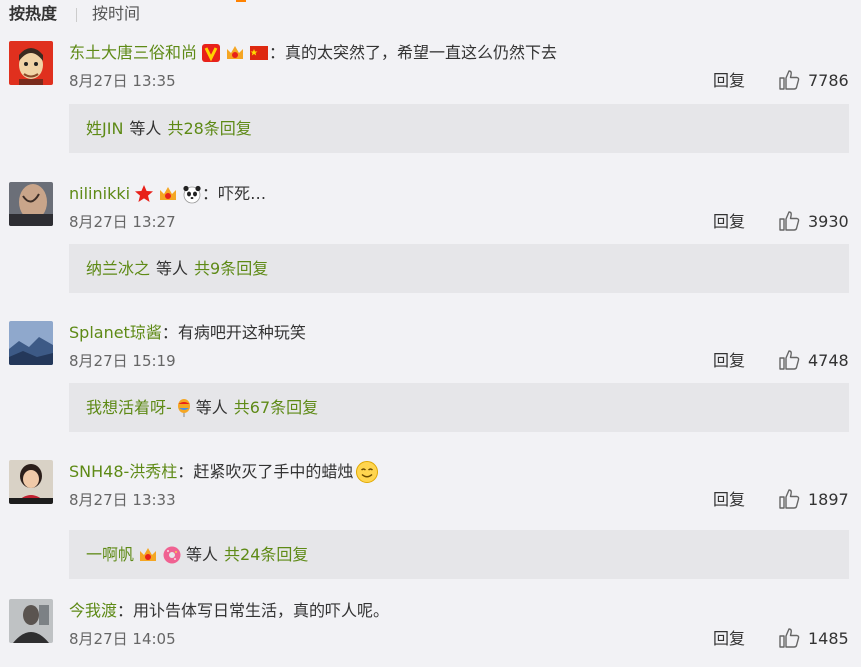 The image size is (861, 667). Describe the element at coordinates (241, 332) in the screenshot. I see `comment-text: 有病吧开这种玩笑` at that location.